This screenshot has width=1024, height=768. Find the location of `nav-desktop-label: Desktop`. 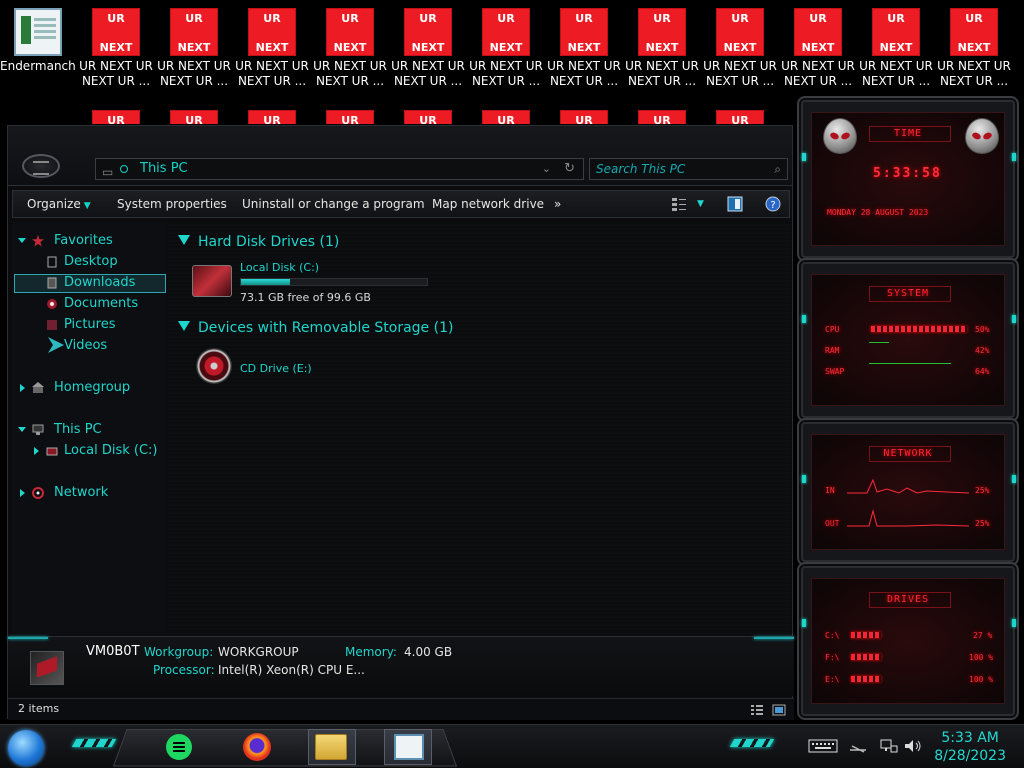

nav-desktop-label: Desktop is located at coordinates (91, 261).